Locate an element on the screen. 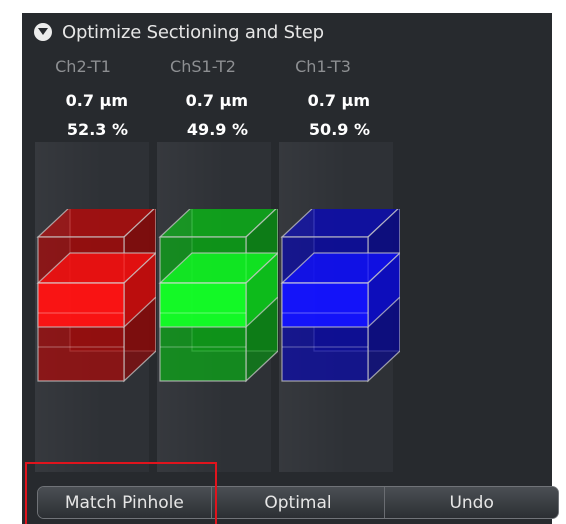 This screenshot has height=524, width=566. section-header: Optimize Sectioning and Step is located at coordinates (179, 32).